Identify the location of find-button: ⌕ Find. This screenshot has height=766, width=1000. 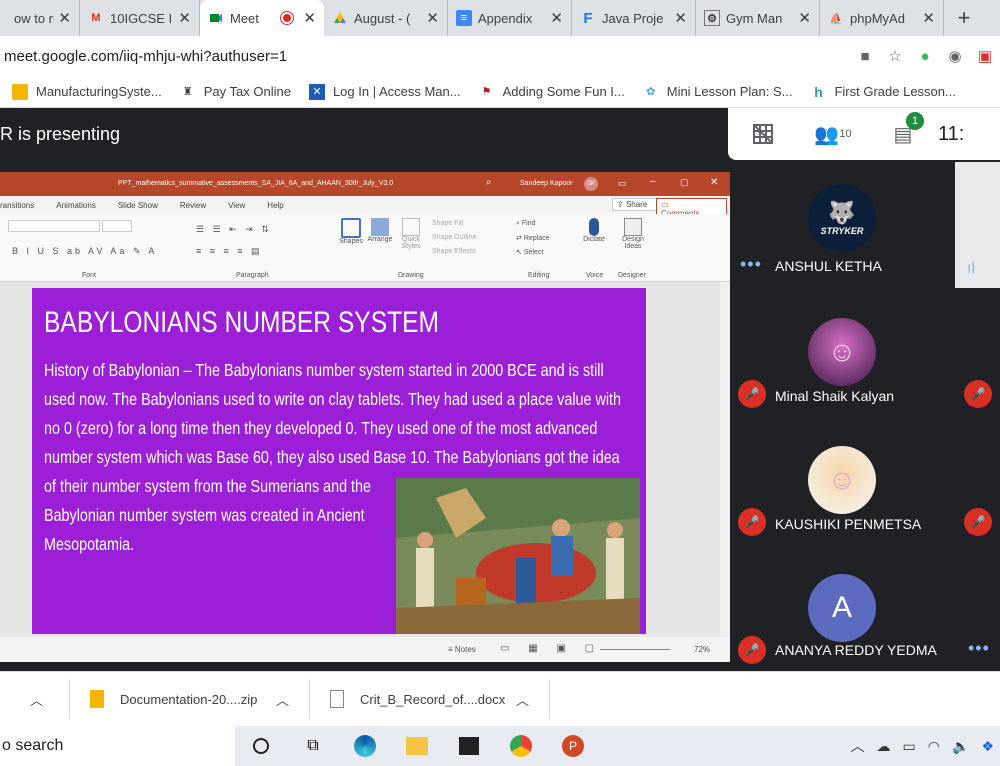
(526, 224).